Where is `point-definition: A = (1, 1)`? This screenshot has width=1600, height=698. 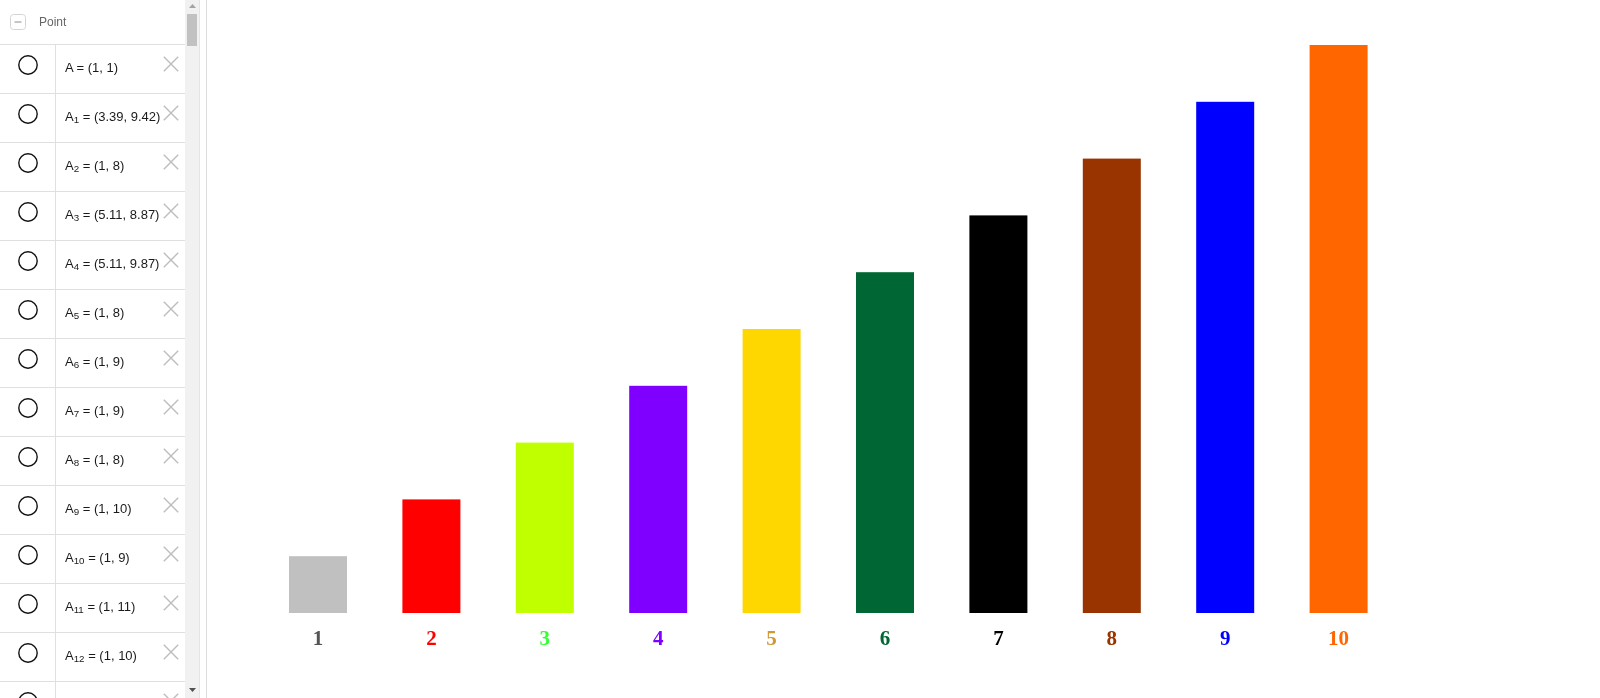 point-definition: A = (1, 1) is located at coordinates (114, 68).